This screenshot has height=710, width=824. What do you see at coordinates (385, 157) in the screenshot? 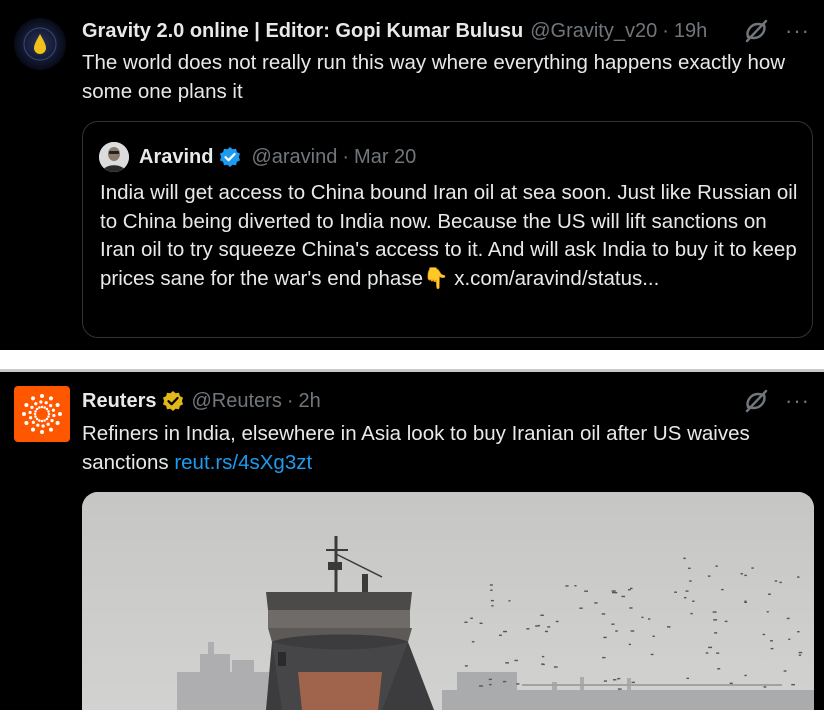
I see `quote-date: Mar 20` at bounding box center [385, 157].